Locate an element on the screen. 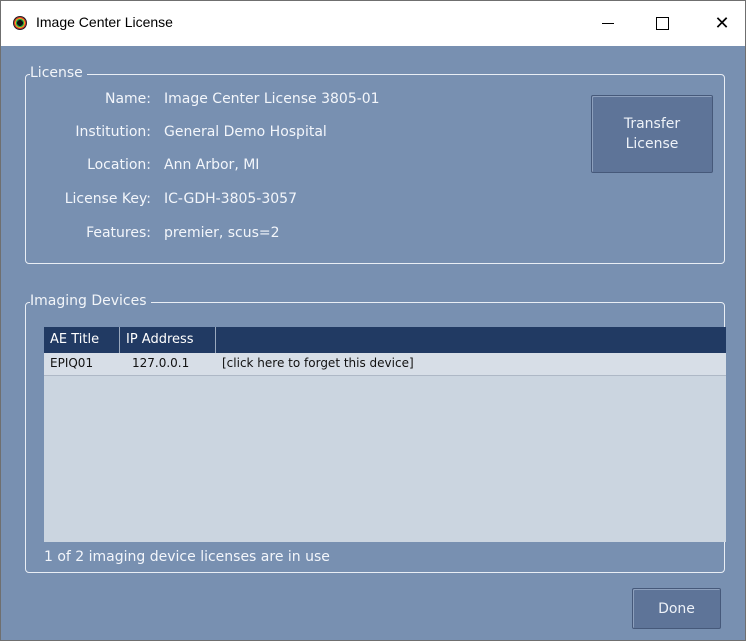 The width and height of the screenshot is (746, 641). ip-address-cell: 127.0.0.1 is located at coordinates (161, 363).